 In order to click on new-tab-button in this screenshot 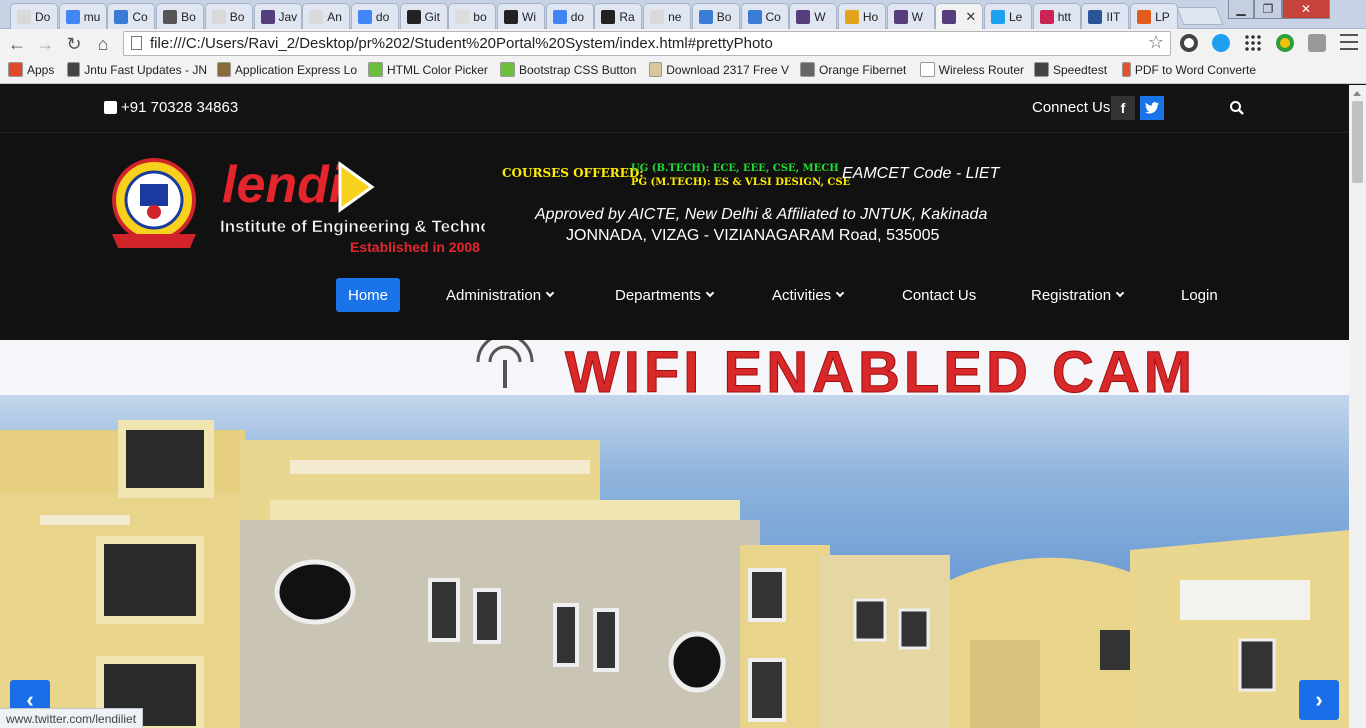, I will do `click(1200, 16)`.